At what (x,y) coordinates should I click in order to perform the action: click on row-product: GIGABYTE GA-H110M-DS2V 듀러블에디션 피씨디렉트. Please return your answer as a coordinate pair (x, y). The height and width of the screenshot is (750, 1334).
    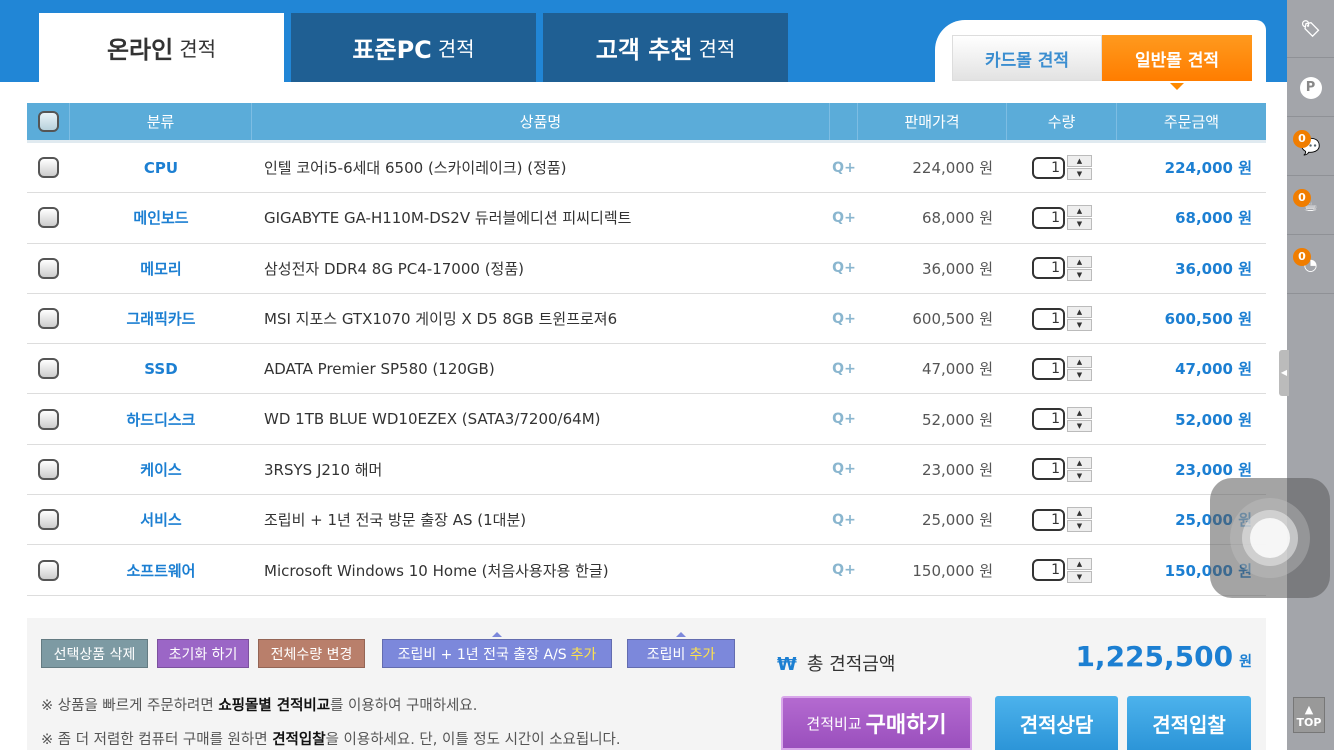
    Looking at the image, I should click on (448, 218).